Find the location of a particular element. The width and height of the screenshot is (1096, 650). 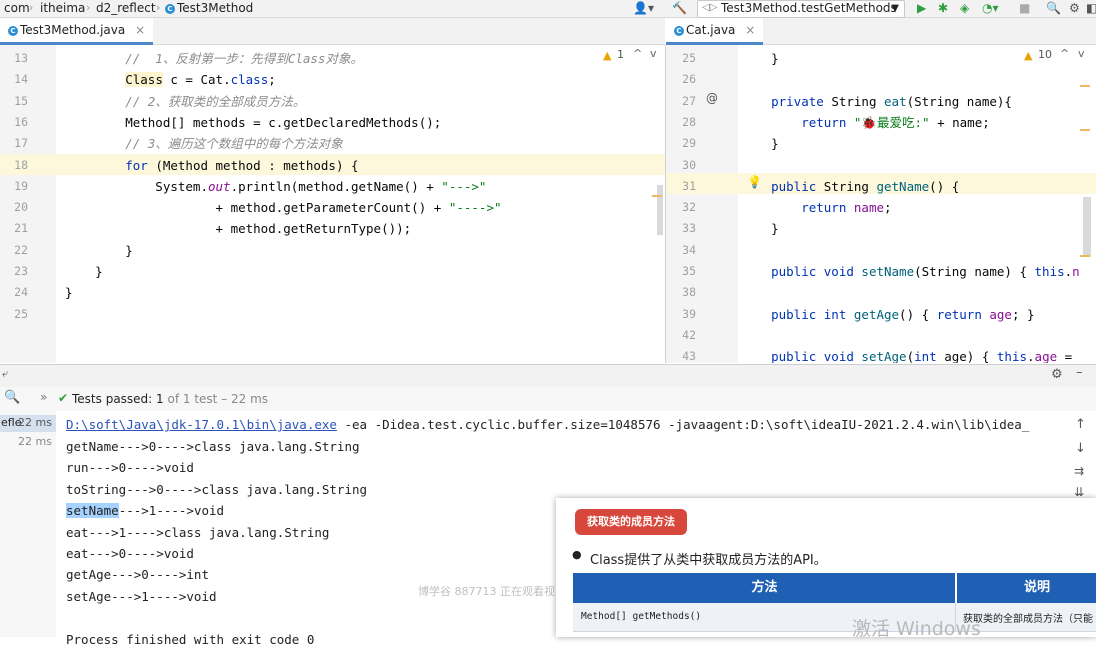

tool-window-icon: ⤶ is located at coordinates (5, 374).